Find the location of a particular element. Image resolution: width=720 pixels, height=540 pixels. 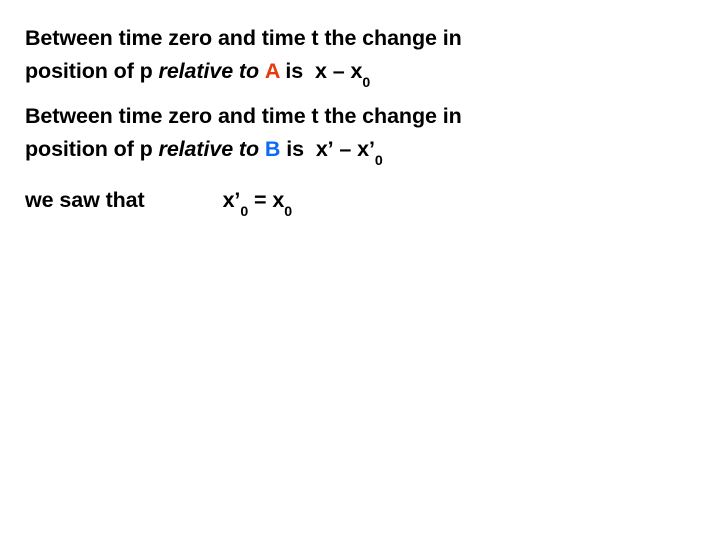

paragraph-1-line-2: position of p relative to A is x – x0 is located at coordinates (355, 72).